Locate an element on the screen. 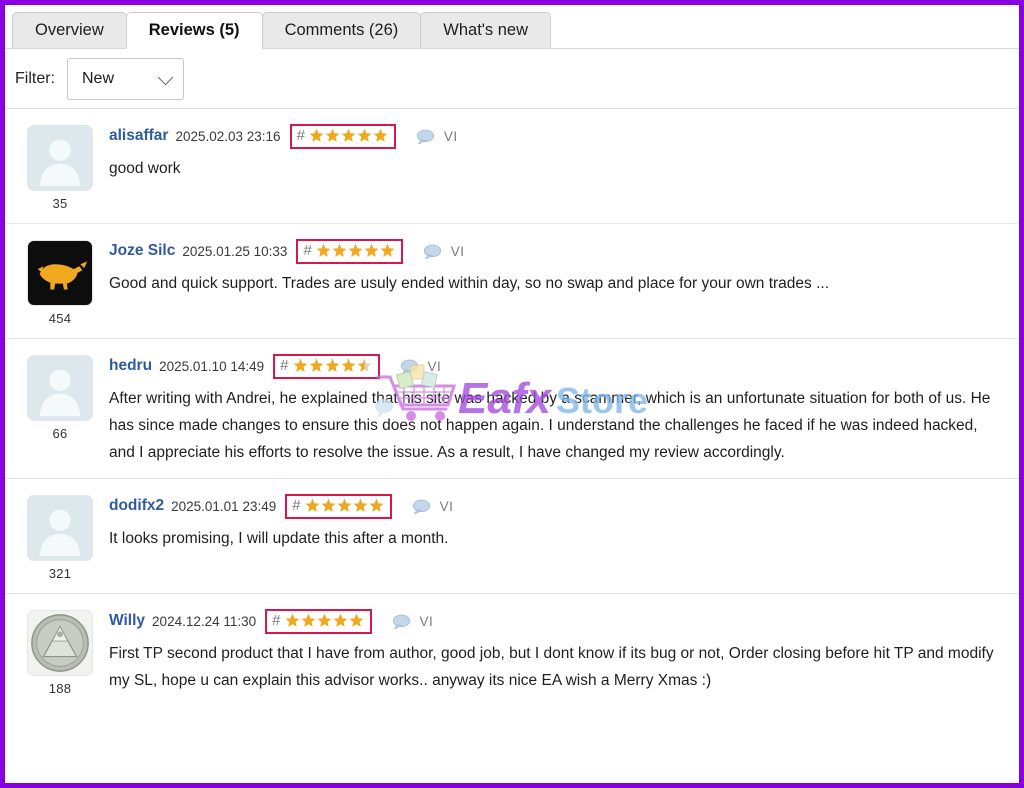 The width and height of the screenshot is (1024, 788). reputation-count: 66 is located at coordinates (60, 433).